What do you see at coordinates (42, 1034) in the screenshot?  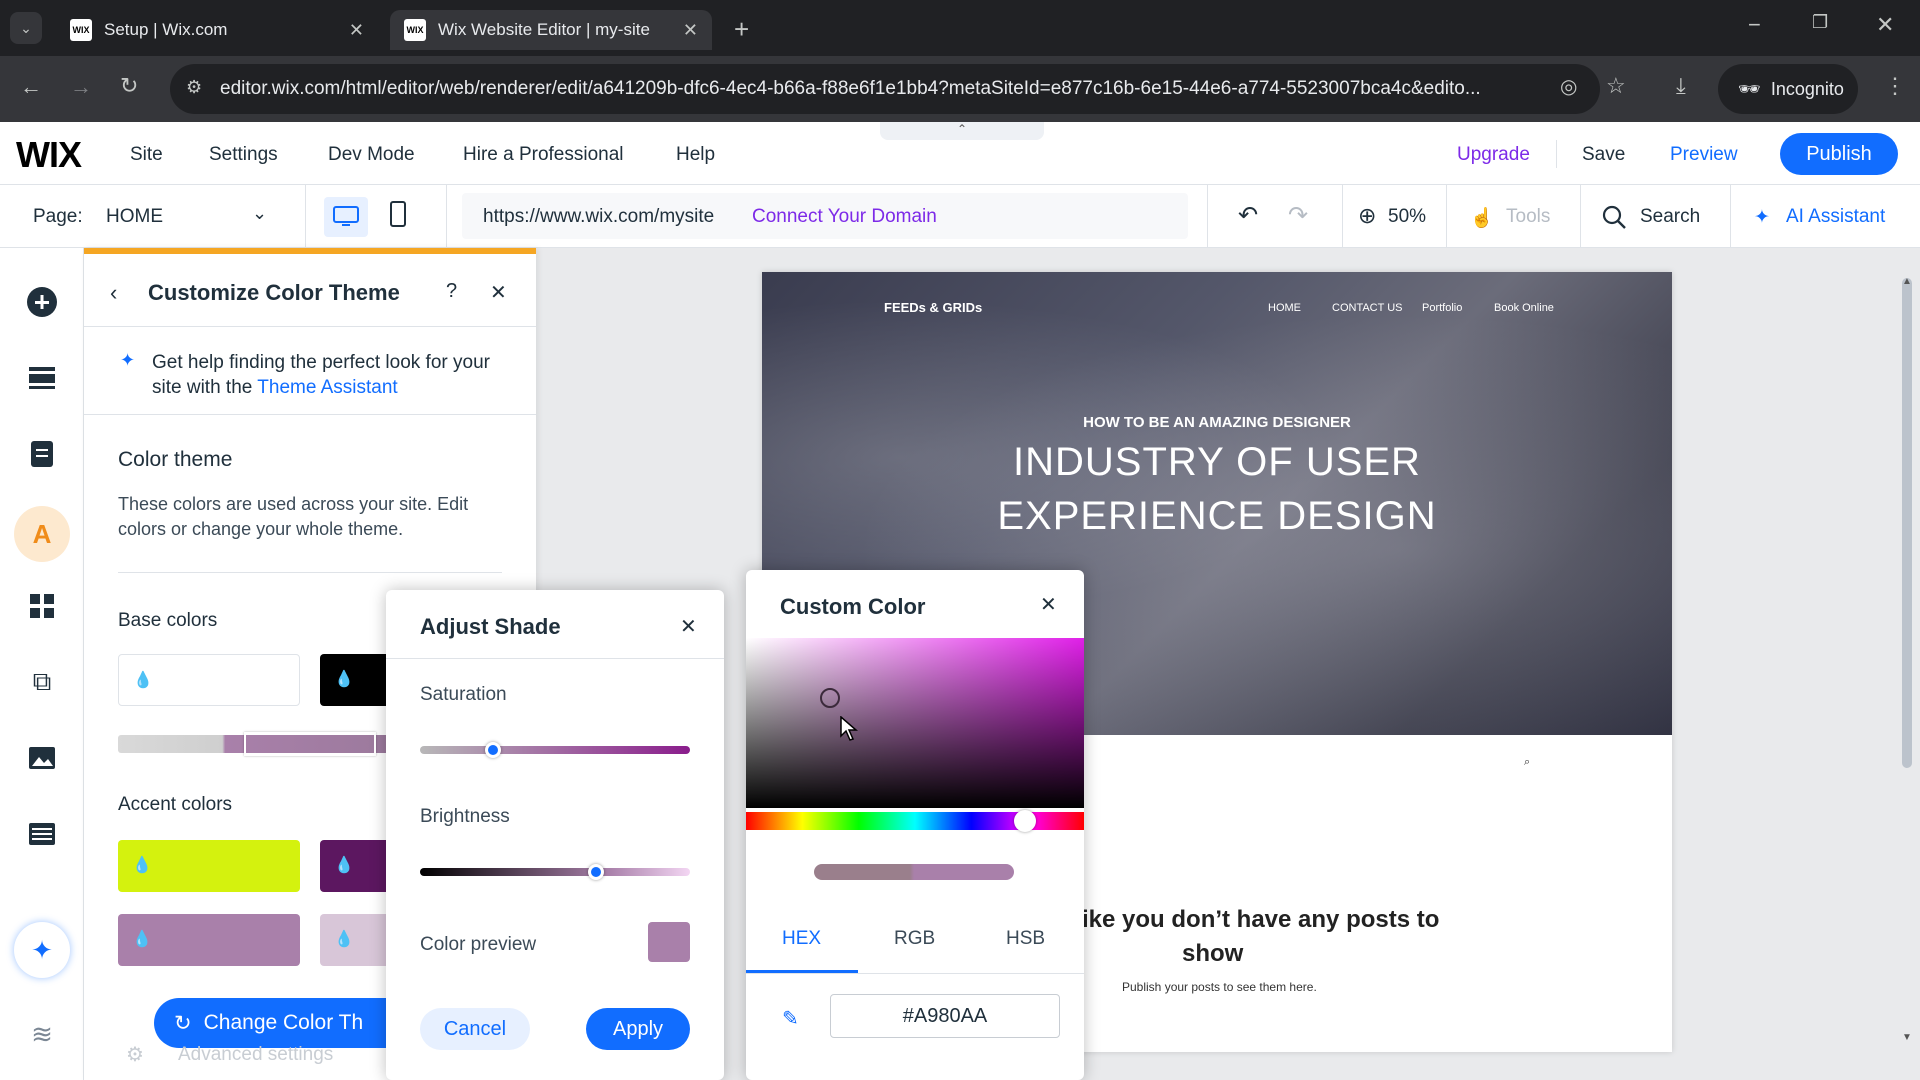 I see `layers-icon: ≋` at bounding box center [42, 1034].